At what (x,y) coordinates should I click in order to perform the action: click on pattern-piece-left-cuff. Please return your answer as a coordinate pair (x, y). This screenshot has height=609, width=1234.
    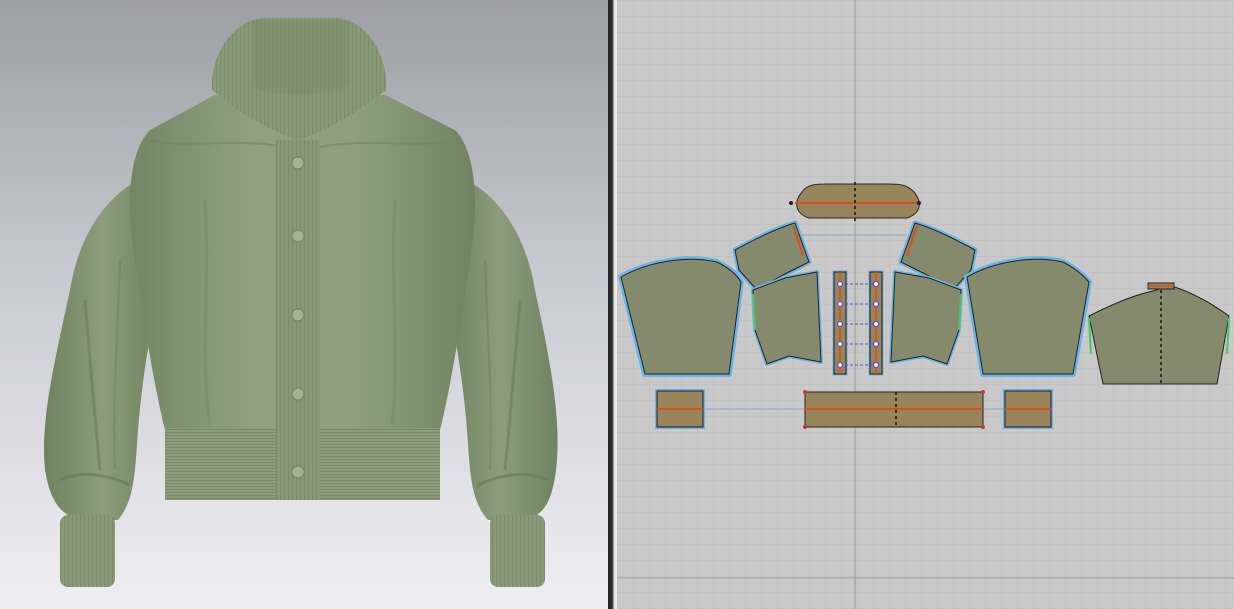
    Looking at the image, I should click on (680, 409).